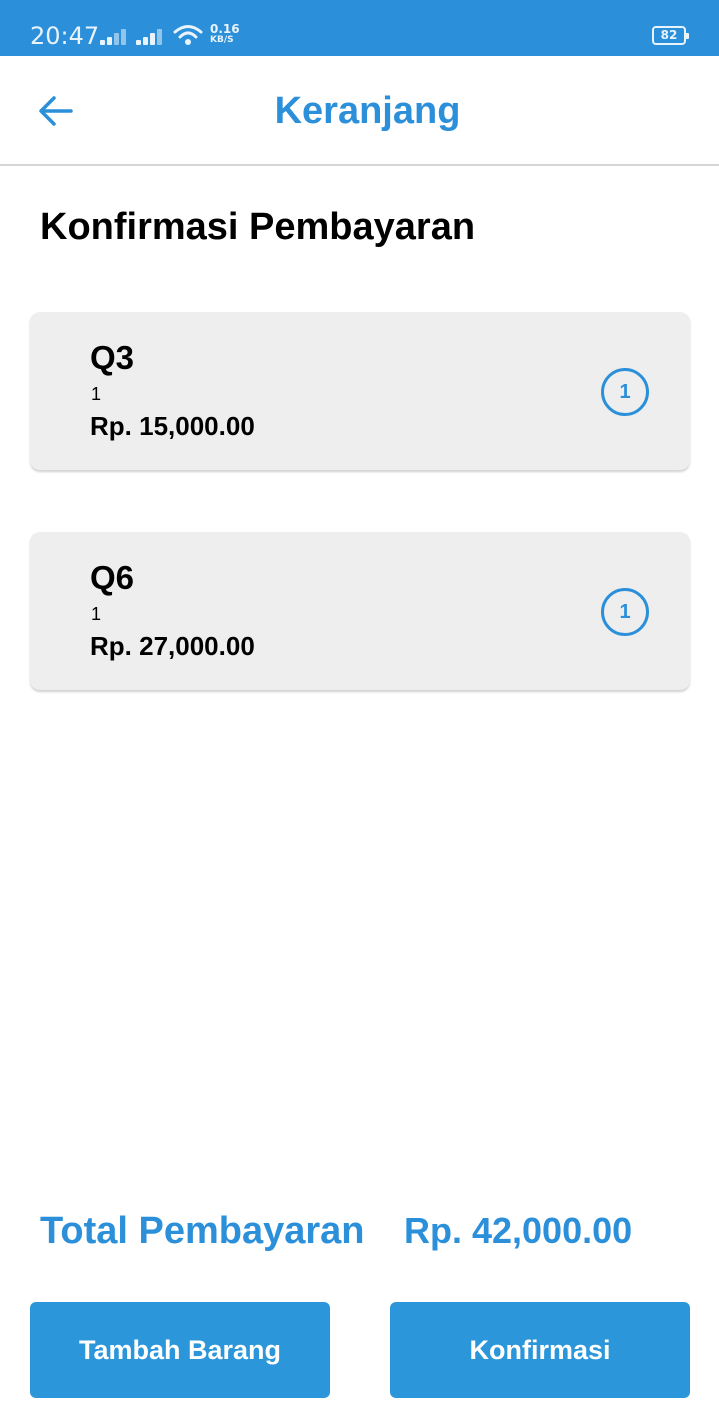 The image size is (719, 1426). Describe the element at coordinates (225, 29) in the screenshot. I see `net-speed-value: 0.16` at that location.